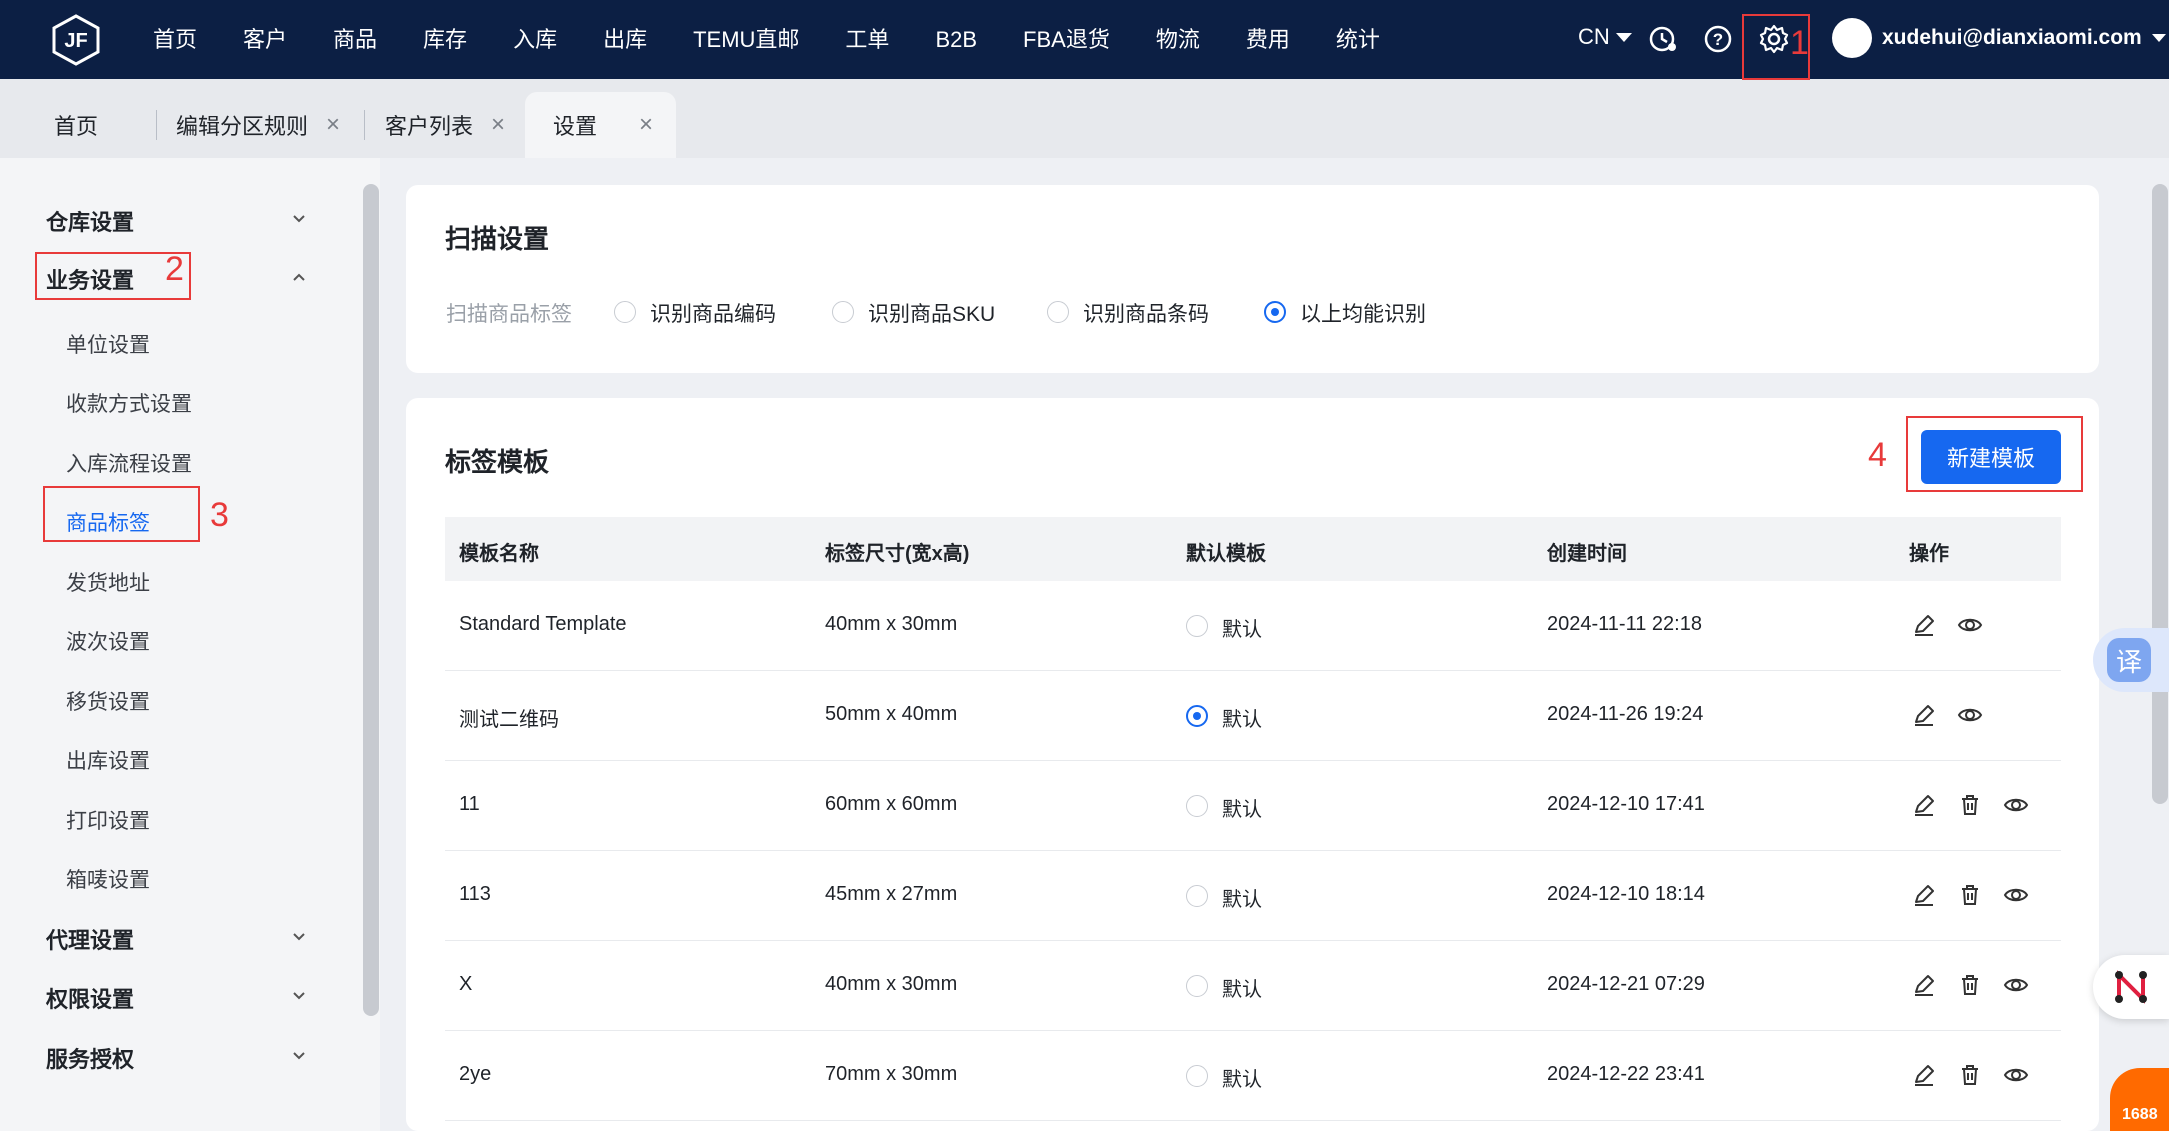 This screenshot has width=2169, height=1131. What do you see at coordinates (499, 554) in the screenshot?
I see `column-header: 模板名称` at bounding box center [499, 554].